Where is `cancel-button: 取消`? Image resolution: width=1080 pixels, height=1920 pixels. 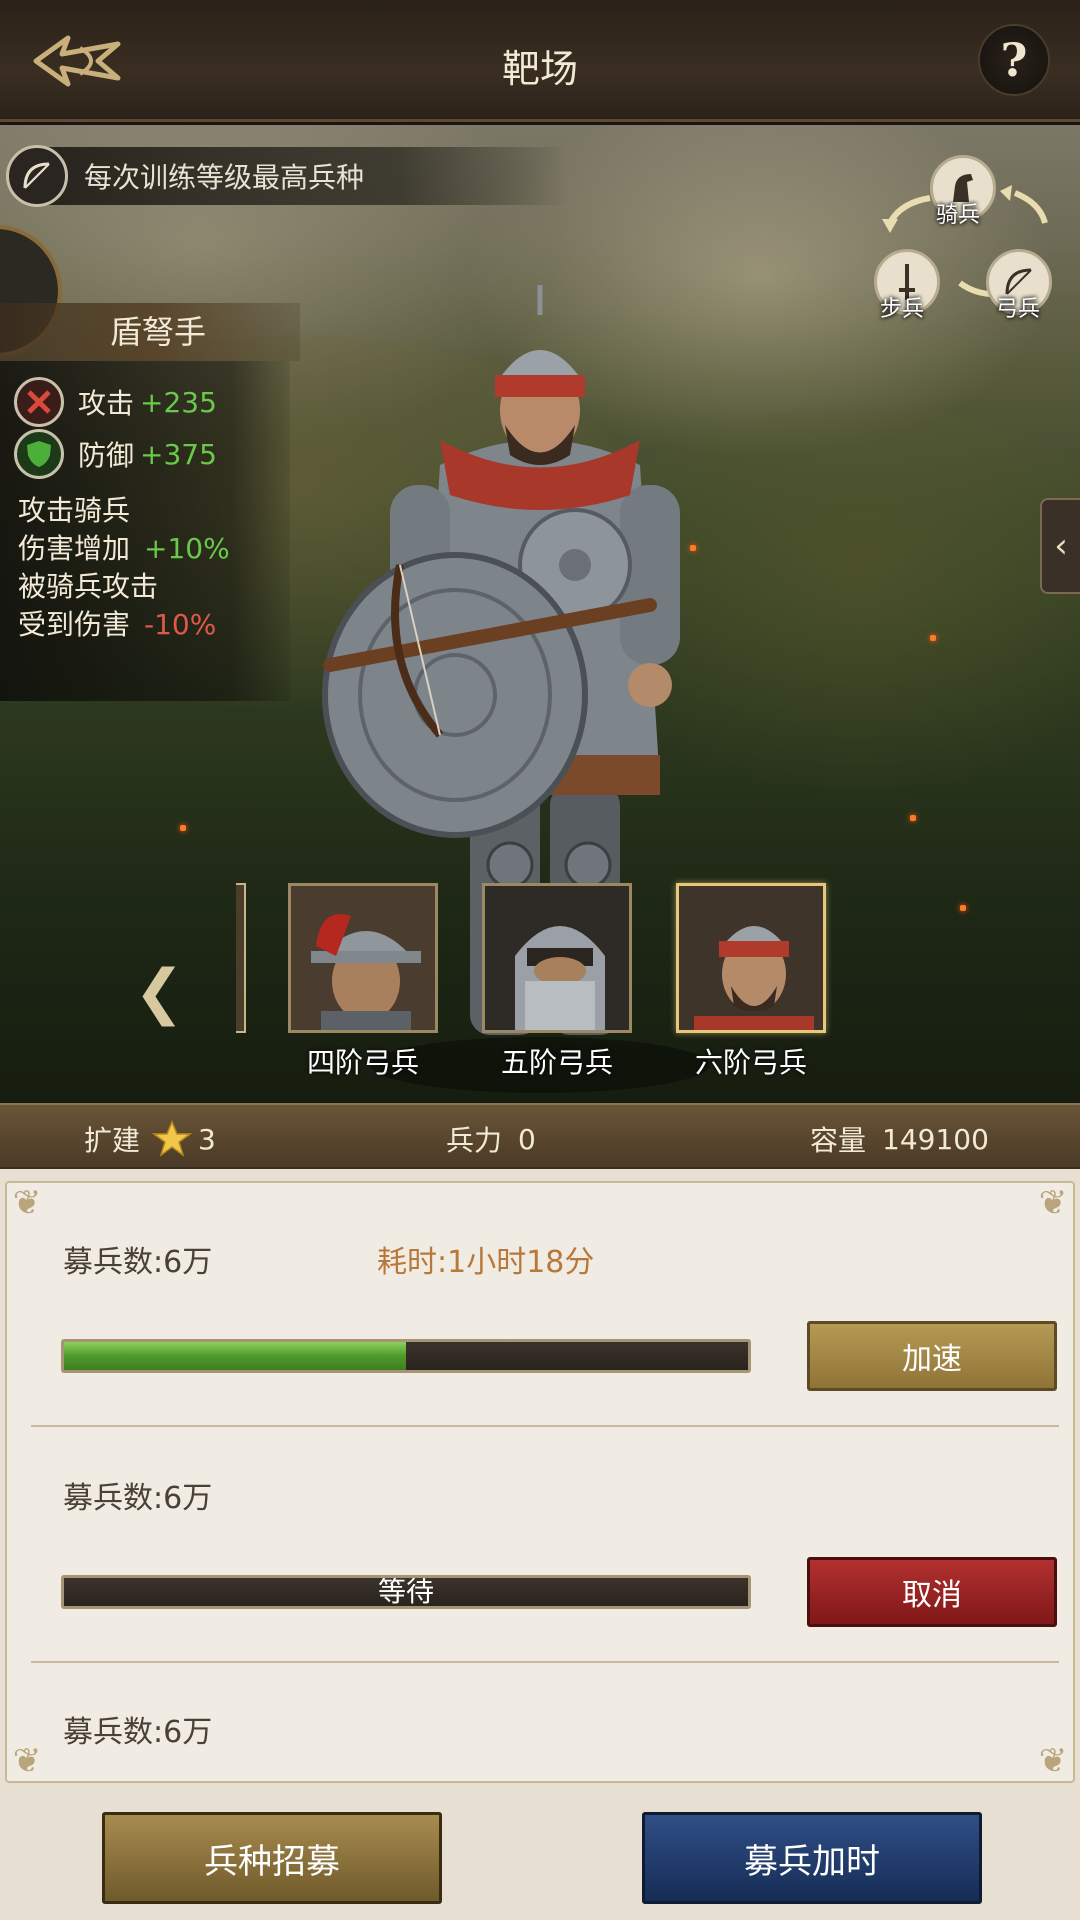
cancel-button: 取消 is located at coordinates (932, 1592).